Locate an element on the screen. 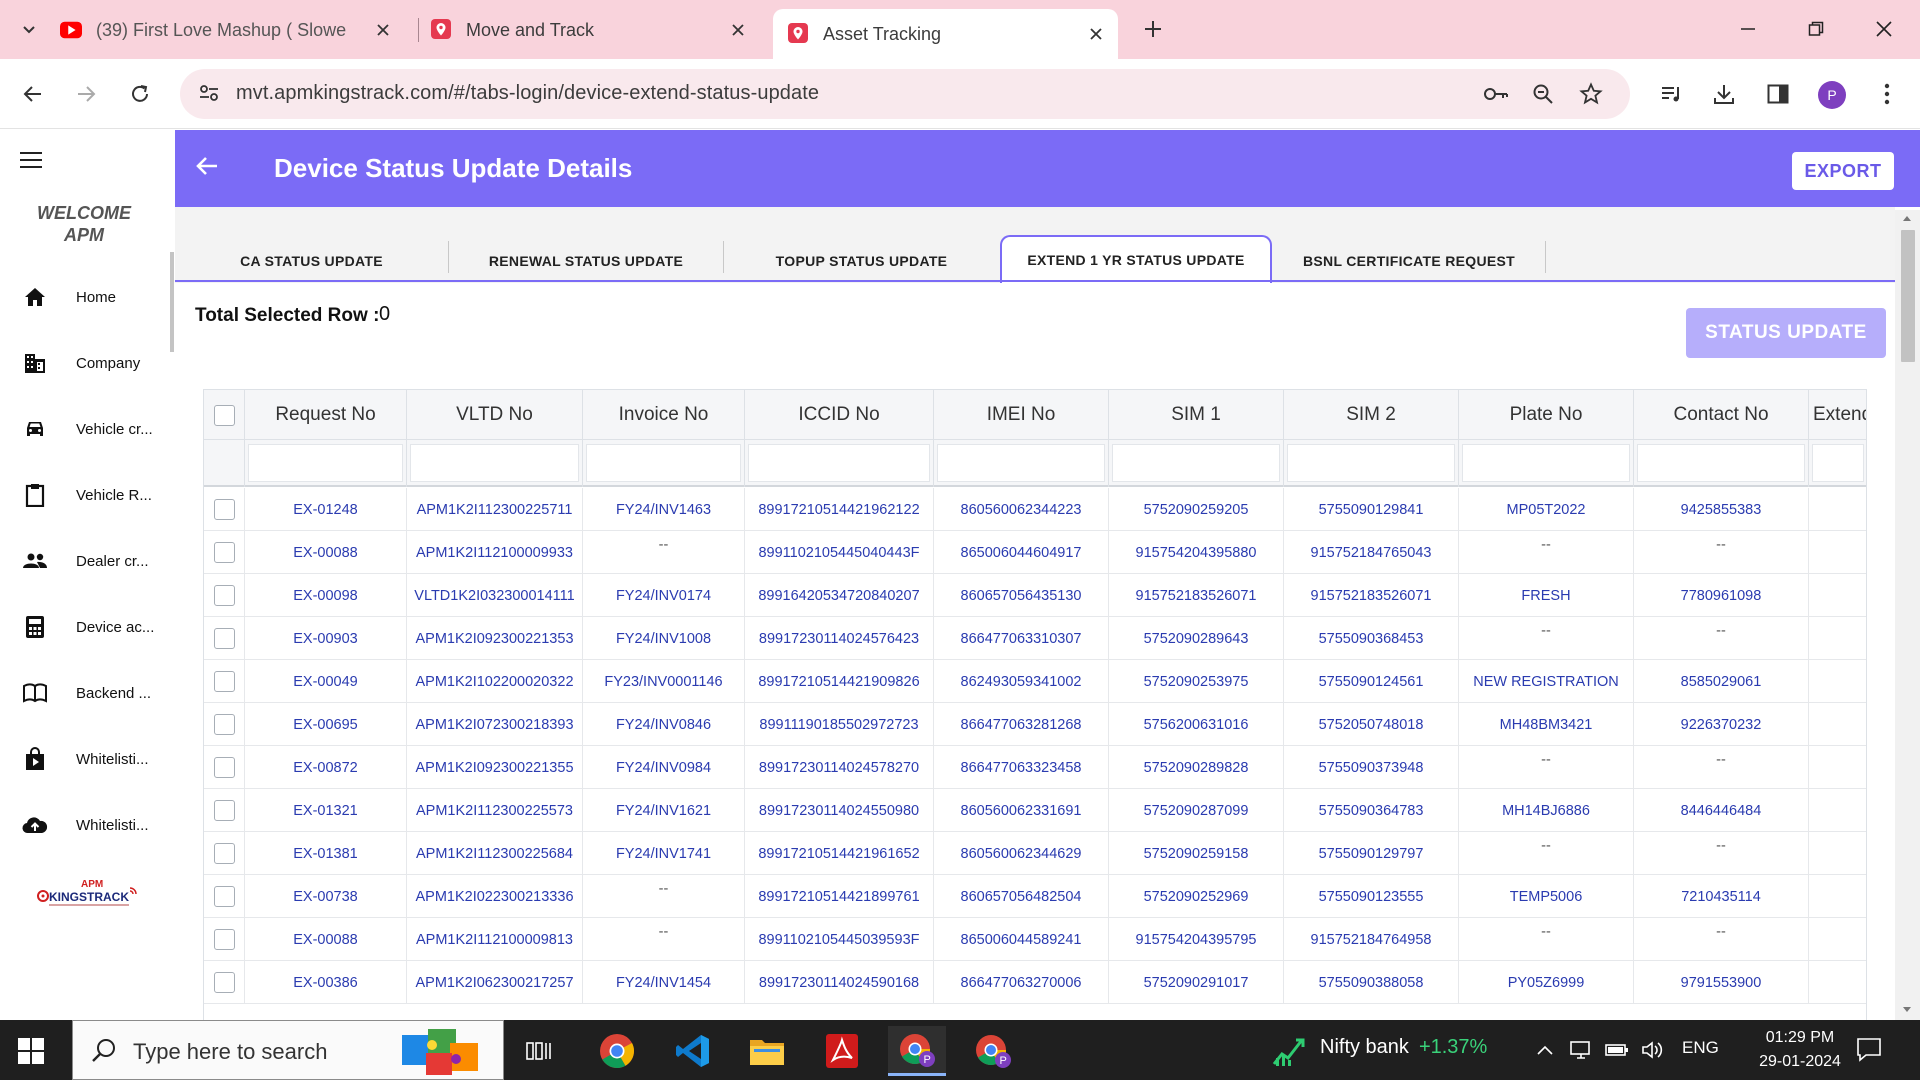 The image size is (1920, 1080). system-clock: 01:29 PM 29-01-2024 is located at coordinates (1800, 1050).